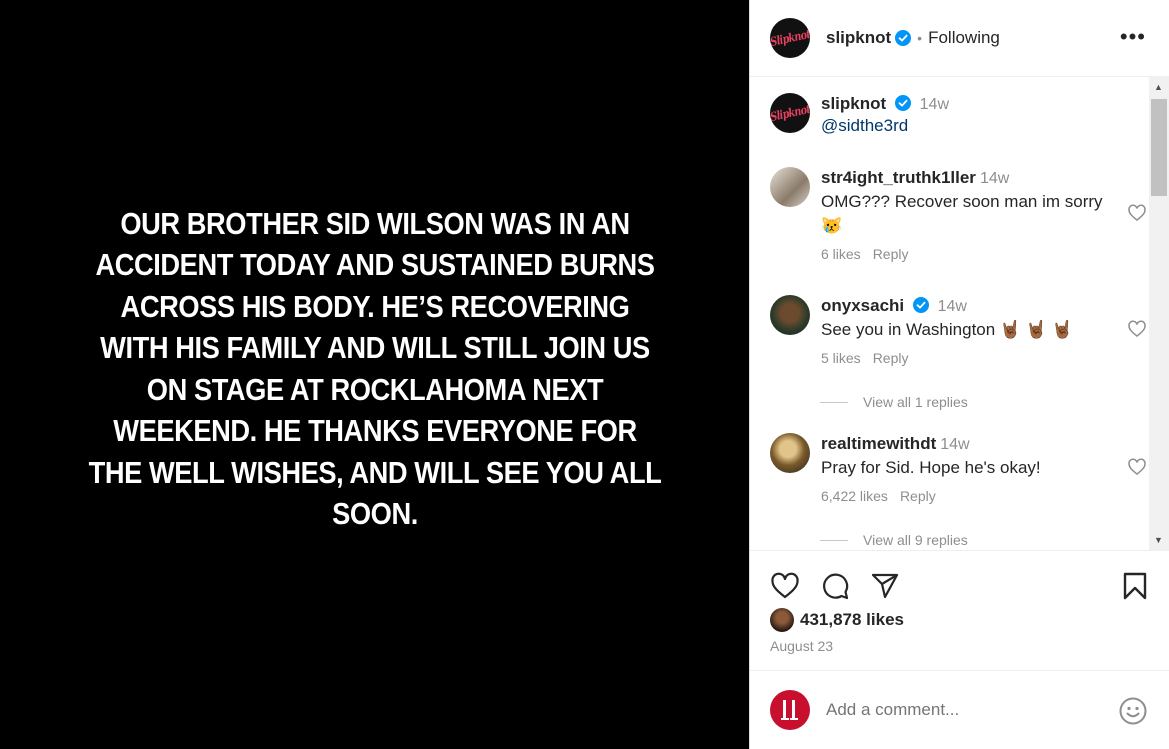 Image resolution: width=1169 pixels, height=749 pixels. I want to click on share-icon, so click(885, 586).